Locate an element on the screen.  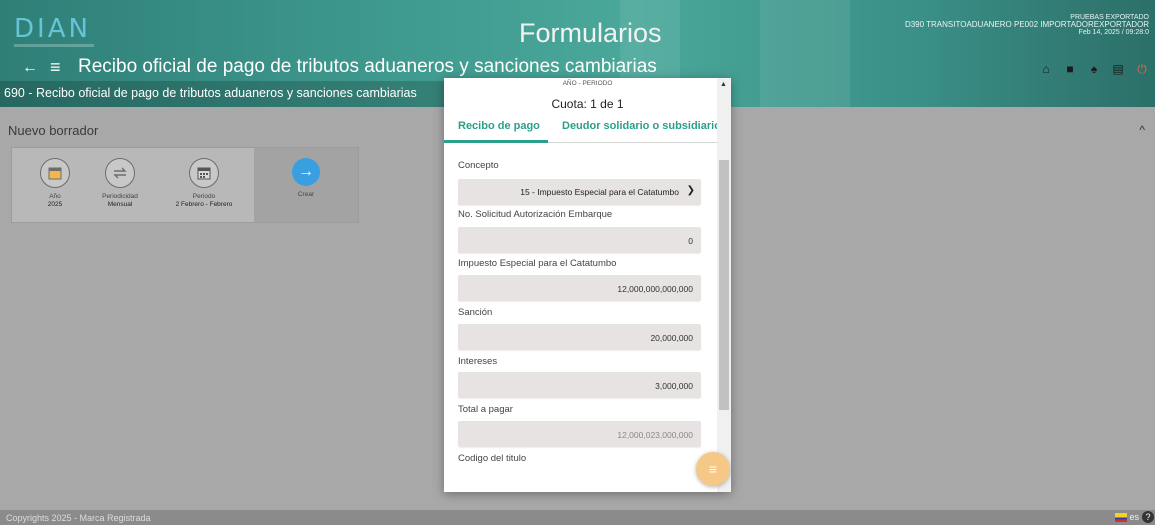
home-icon: ⌂ is located at coordinates (1046, 69).